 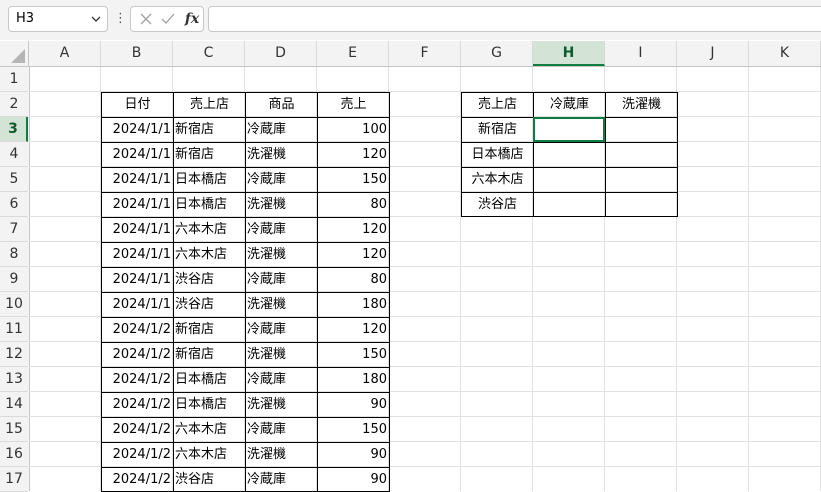 I want to click on row-header-17: 17, so click(x=14, y=479).